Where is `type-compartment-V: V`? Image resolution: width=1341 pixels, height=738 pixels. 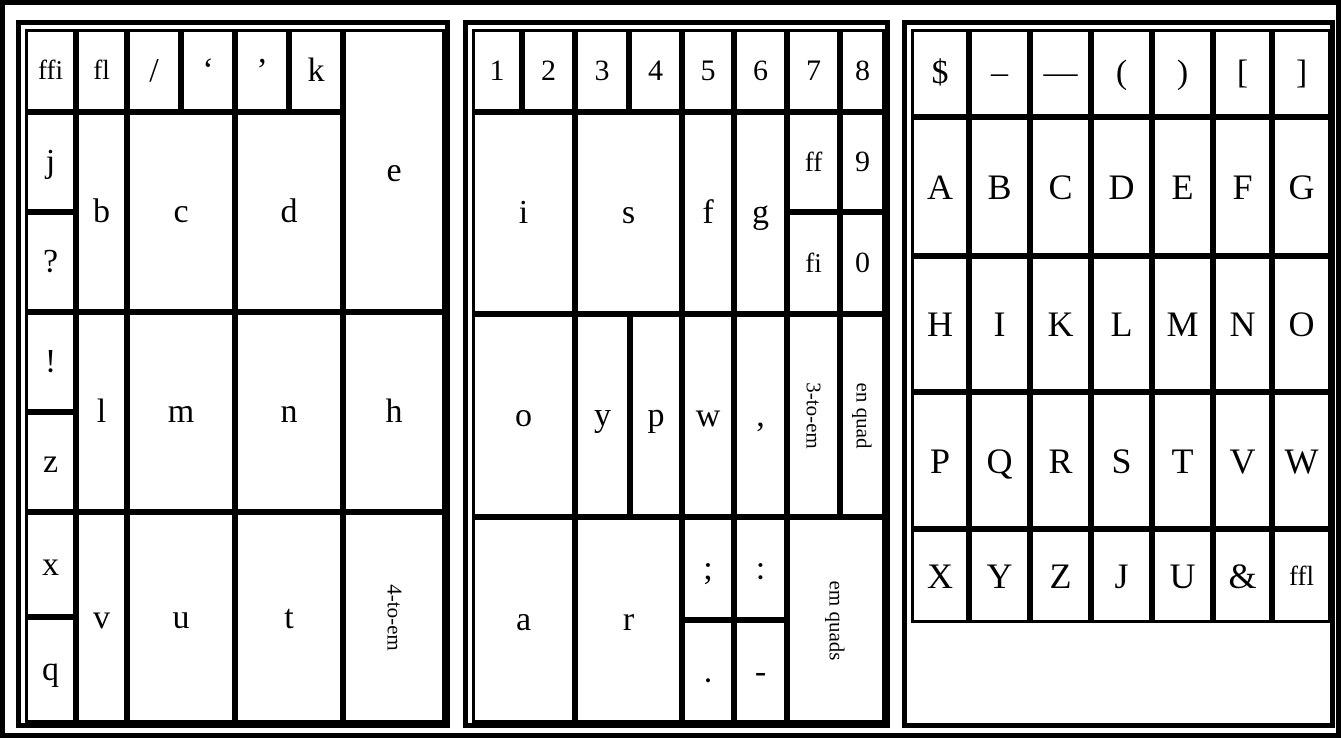 type-compartment-V: V is located at coordinates (1242, 460).